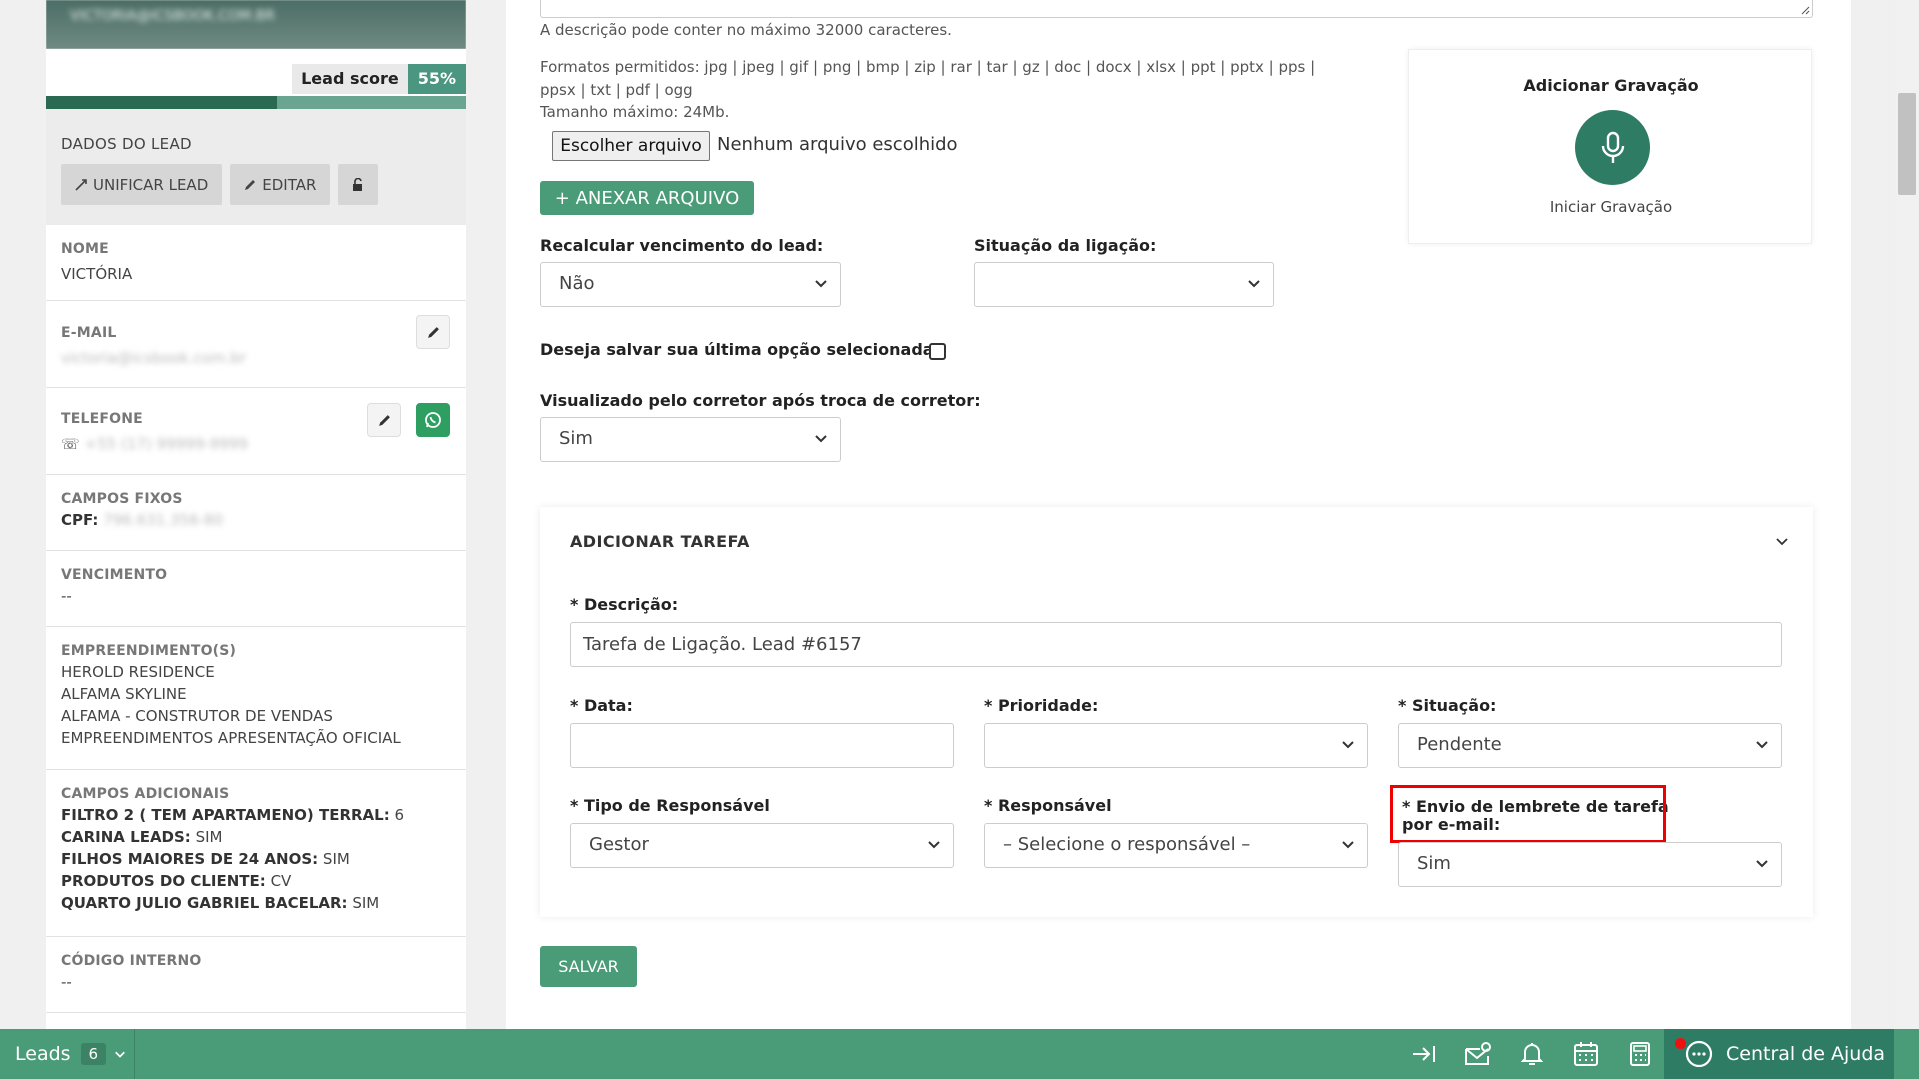  Describe the element at coordinates (1586, 1054) in the screenshot. I see `calendar-button` at that location.